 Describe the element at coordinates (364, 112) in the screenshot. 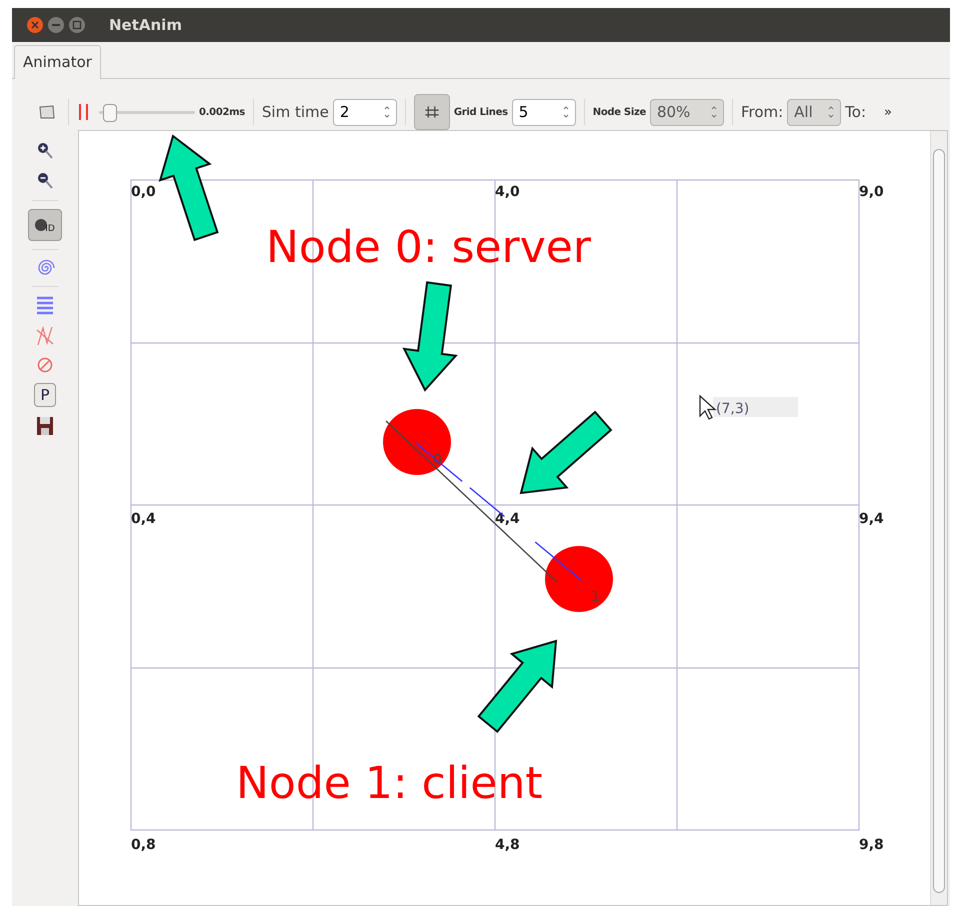

I see `sim-time-field: 2` at that location.